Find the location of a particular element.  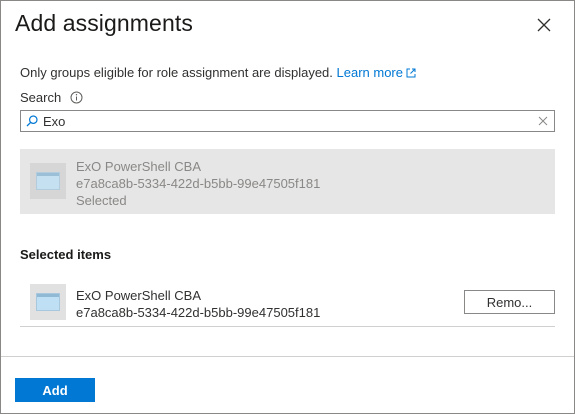

result-id: e7a8ca8b-5334-422d-b5bb-99e47505f181 is located at coordinates (198, 183).